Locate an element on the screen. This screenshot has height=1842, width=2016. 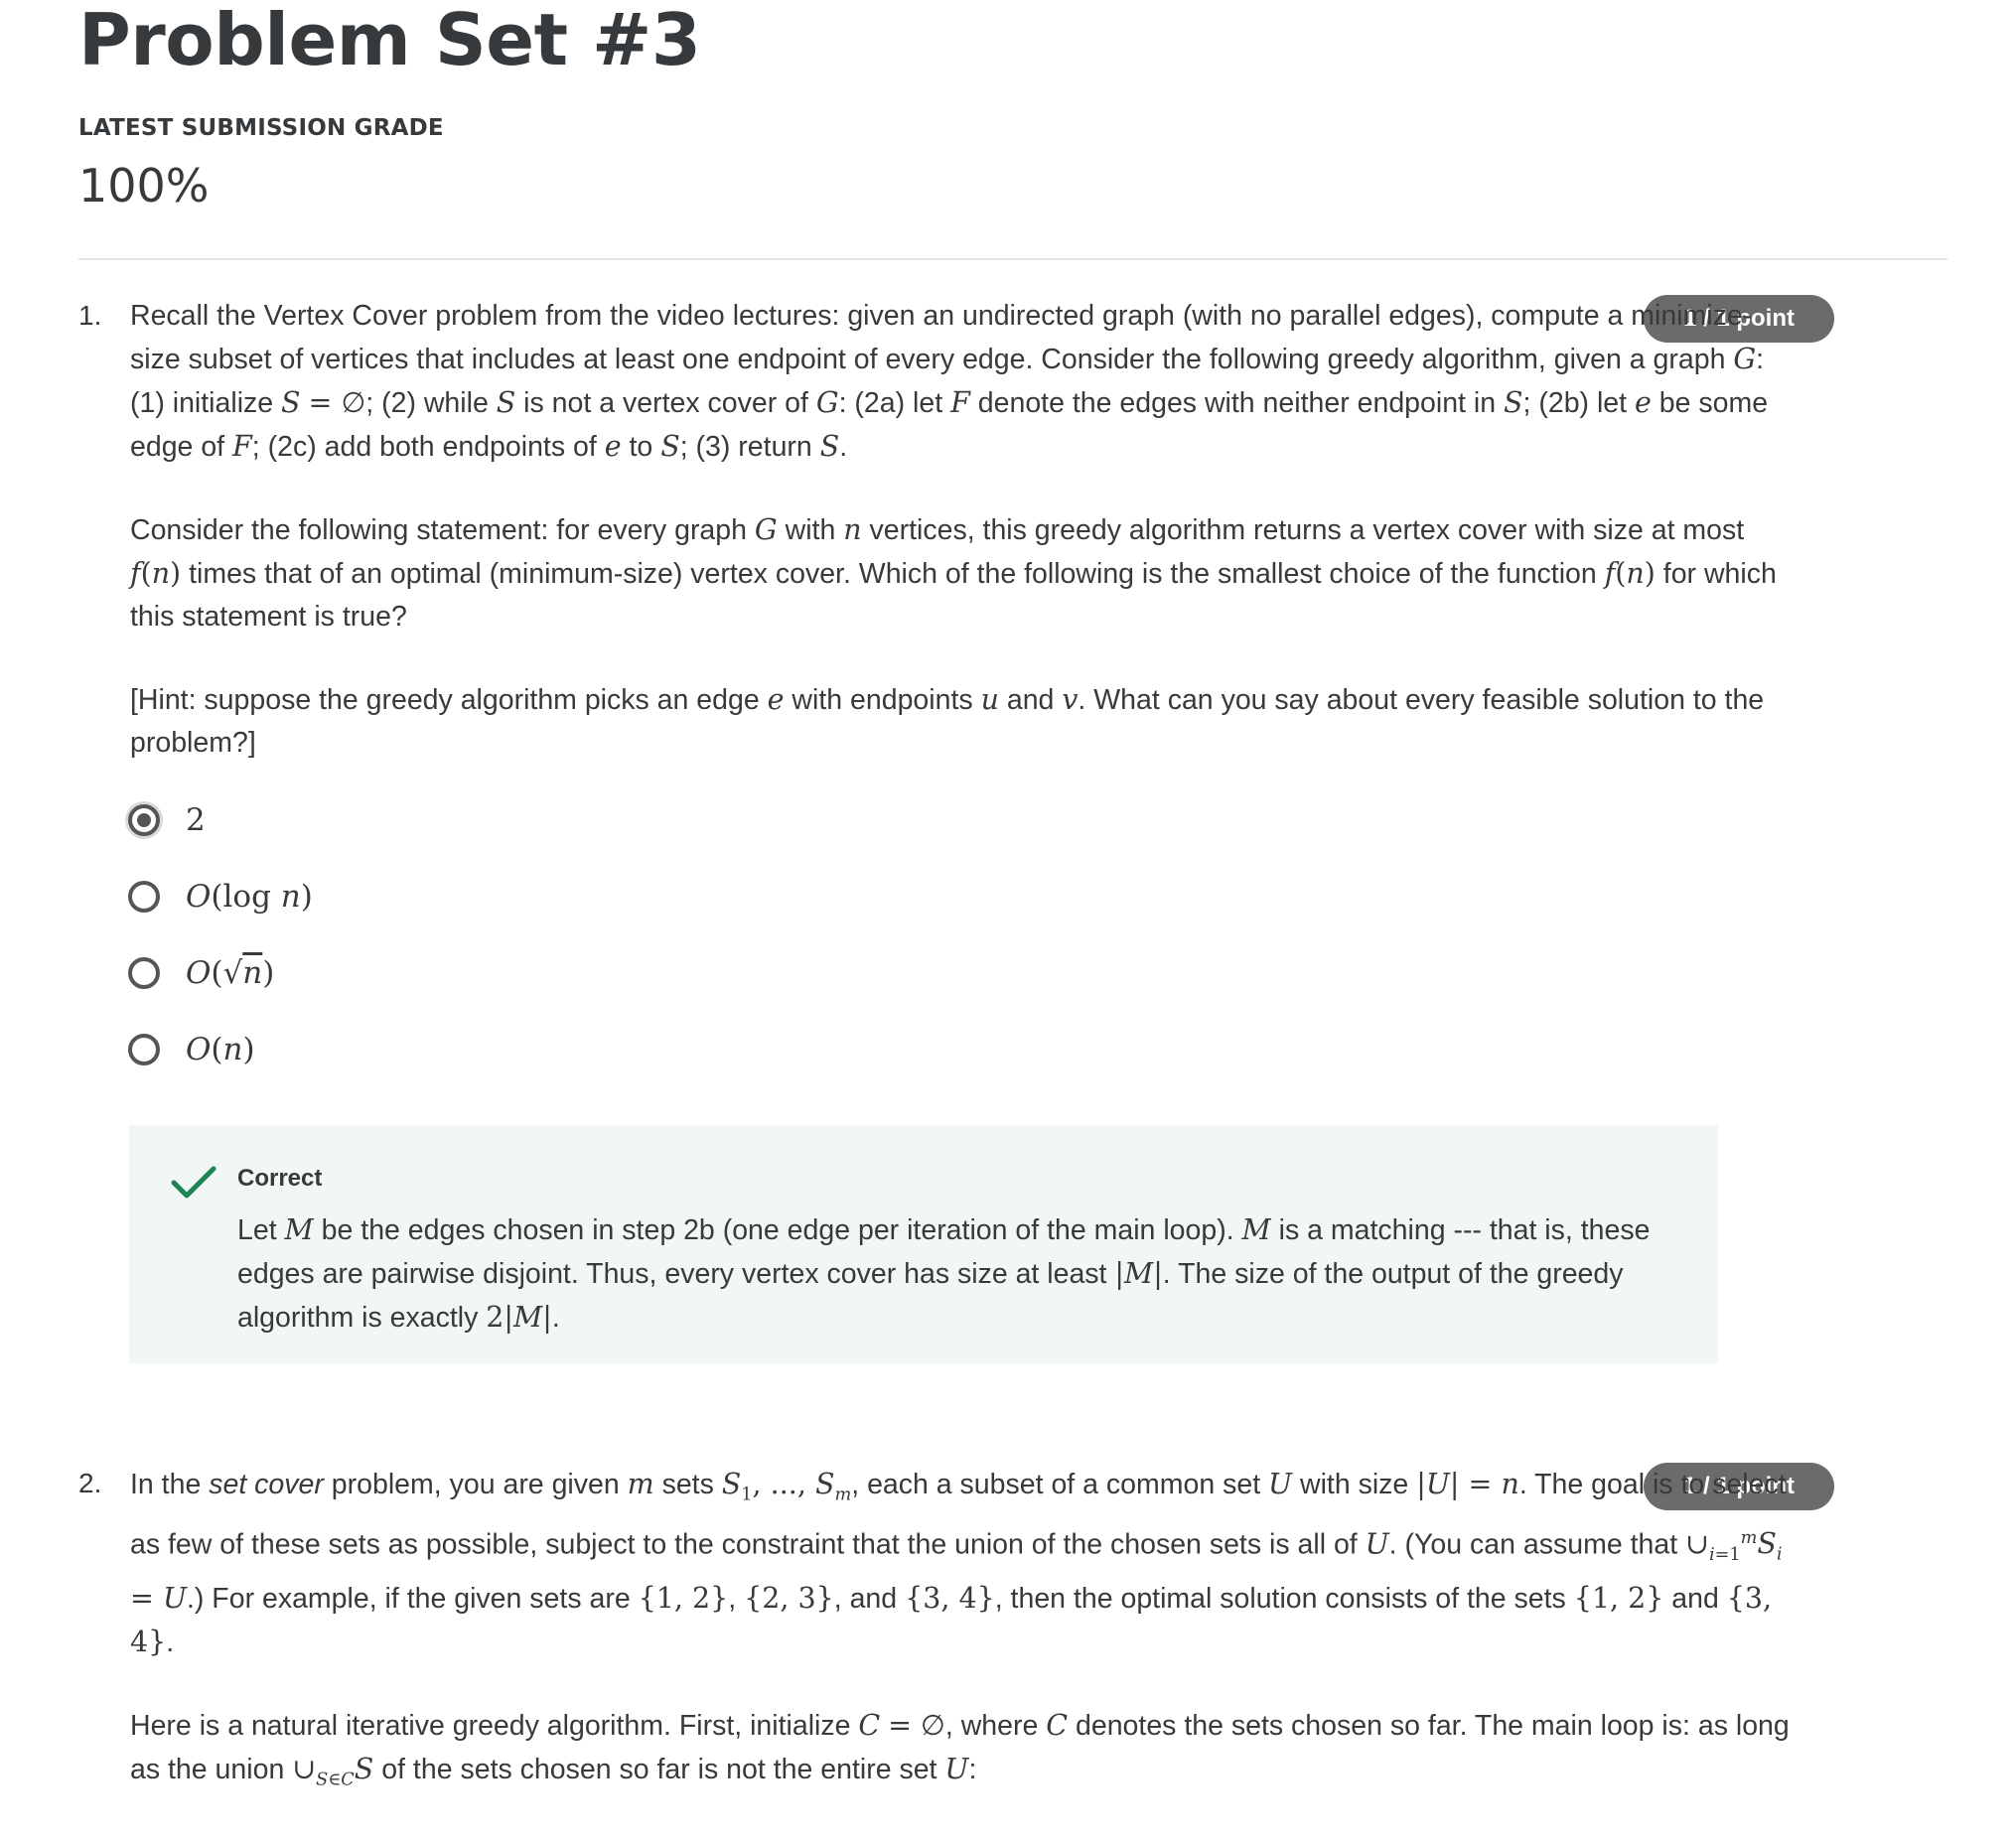
option-label: O(n) is located at coordinates (220, 1049).